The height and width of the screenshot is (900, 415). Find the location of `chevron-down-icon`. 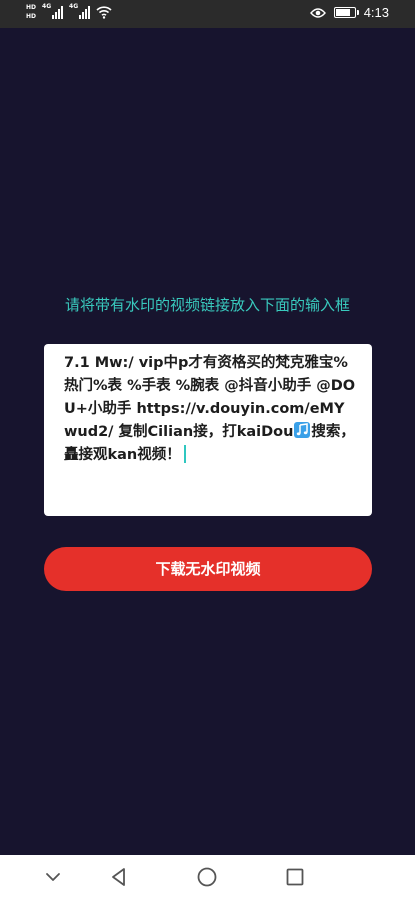

chevron-down-icon is located at coordinates (53, 877).